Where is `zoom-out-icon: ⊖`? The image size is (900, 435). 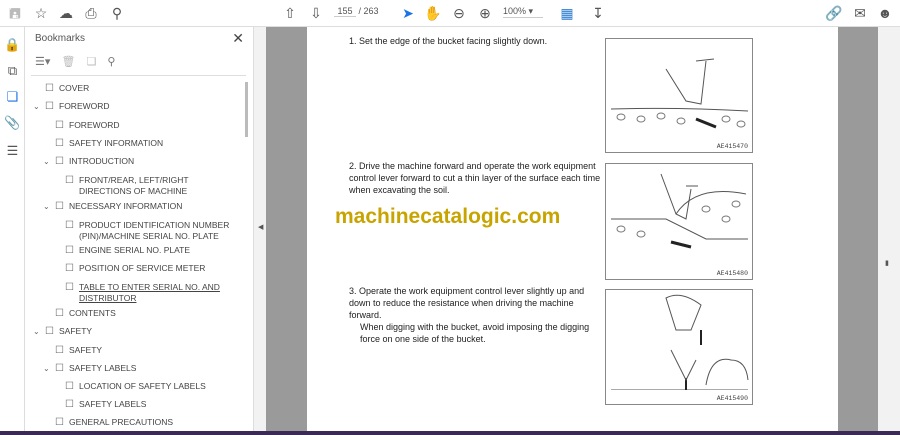
zoom-out-icon: ⊖ is located at coordinates (459, 13).